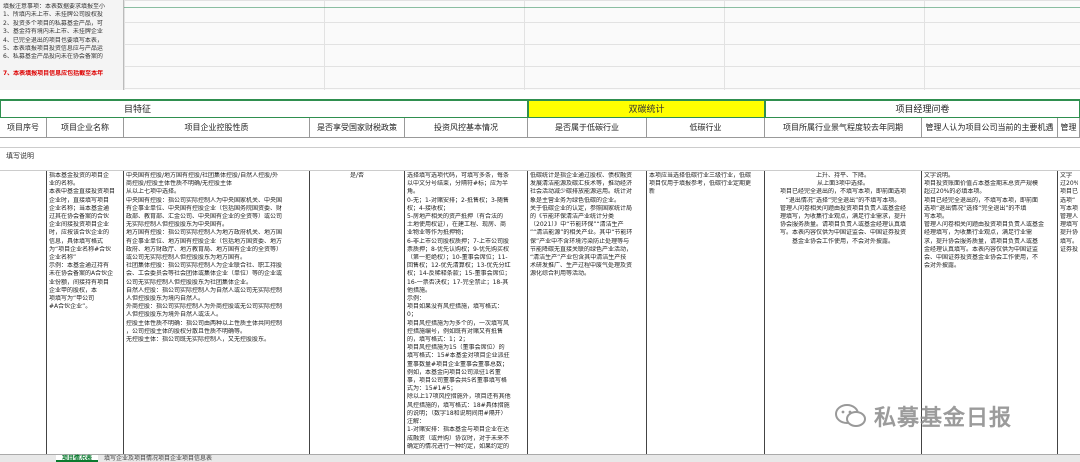 The height and width of the screenshot is (462, 1080). Describe the element at coordinates (955, 192) in the screenshot. I see `cell-text-line: 超过20%的必填本项。` at that location.